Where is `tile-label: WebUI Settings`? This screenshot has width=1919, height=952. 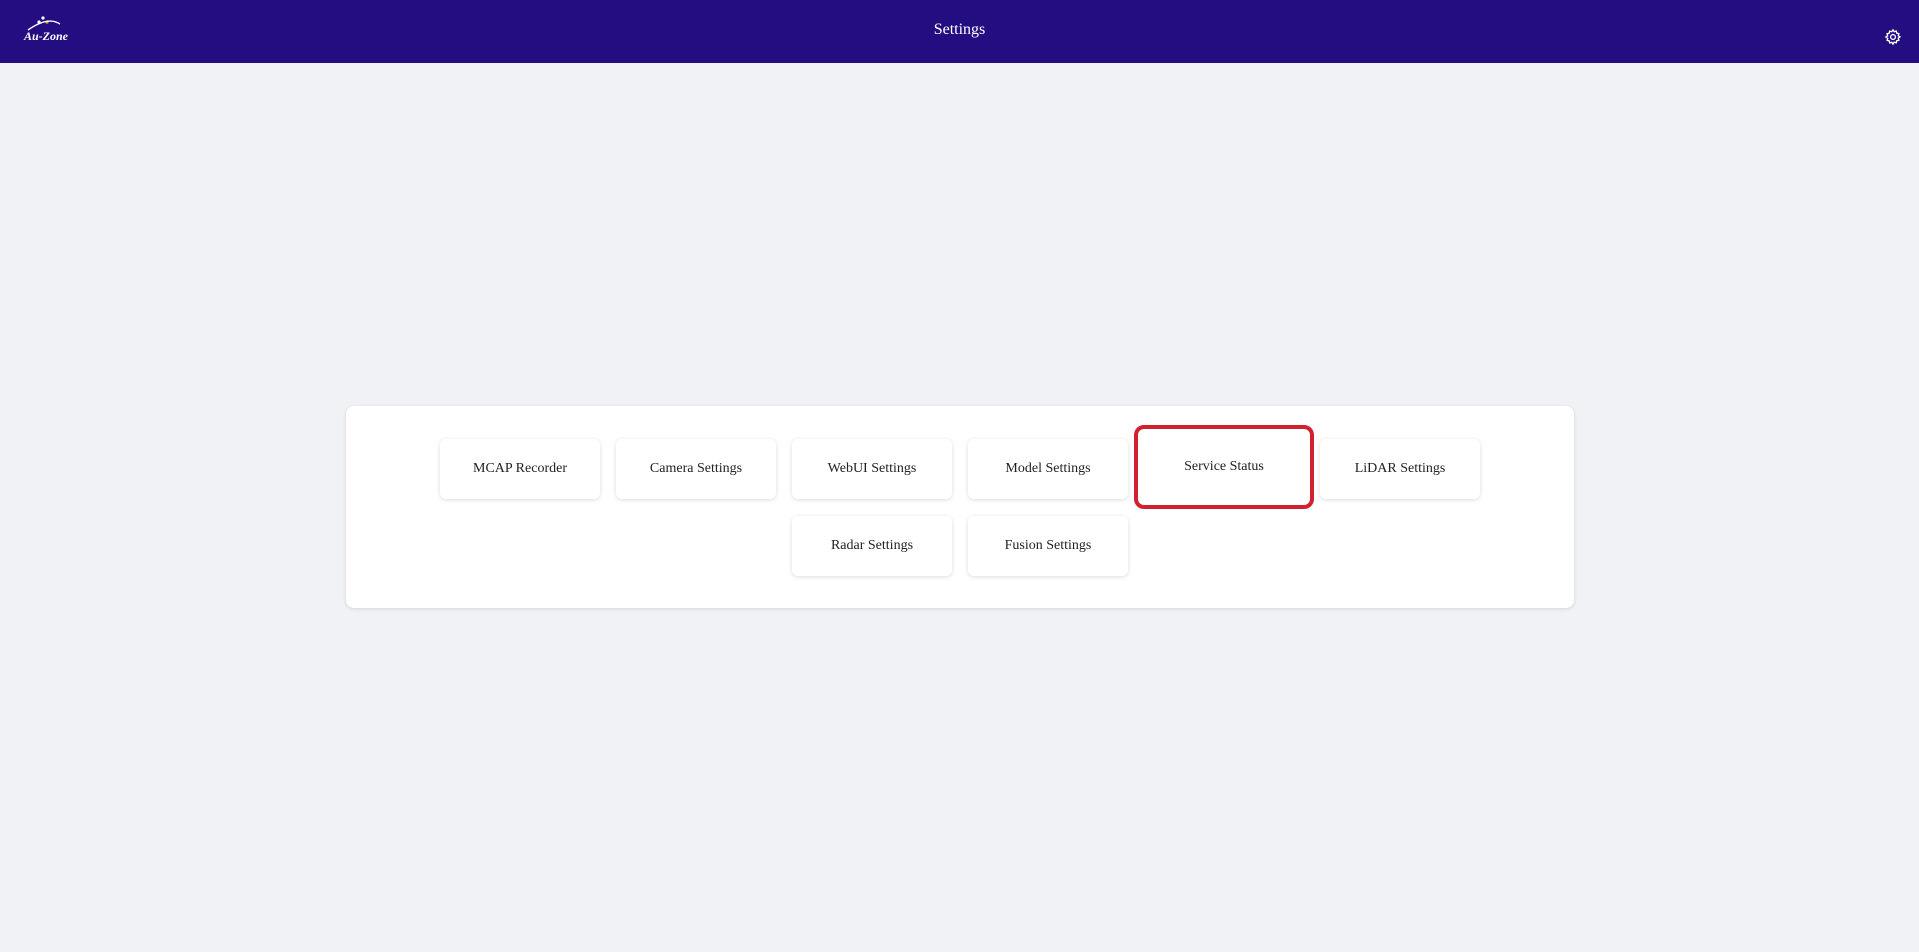
tile-label: WebUI Settings is located at coordinates (872, 468).